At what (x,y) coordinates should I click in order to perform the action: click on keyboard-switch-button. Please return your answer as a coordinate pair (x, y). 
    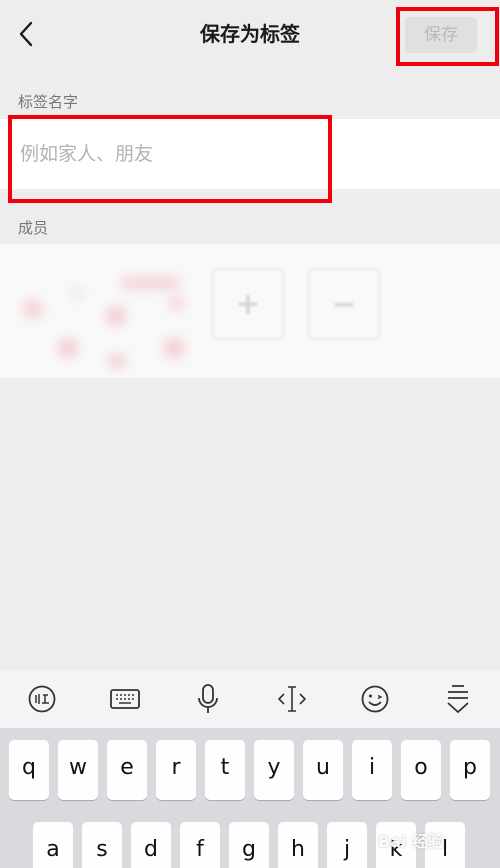
    Looking at the image, I should click on (125, 699).